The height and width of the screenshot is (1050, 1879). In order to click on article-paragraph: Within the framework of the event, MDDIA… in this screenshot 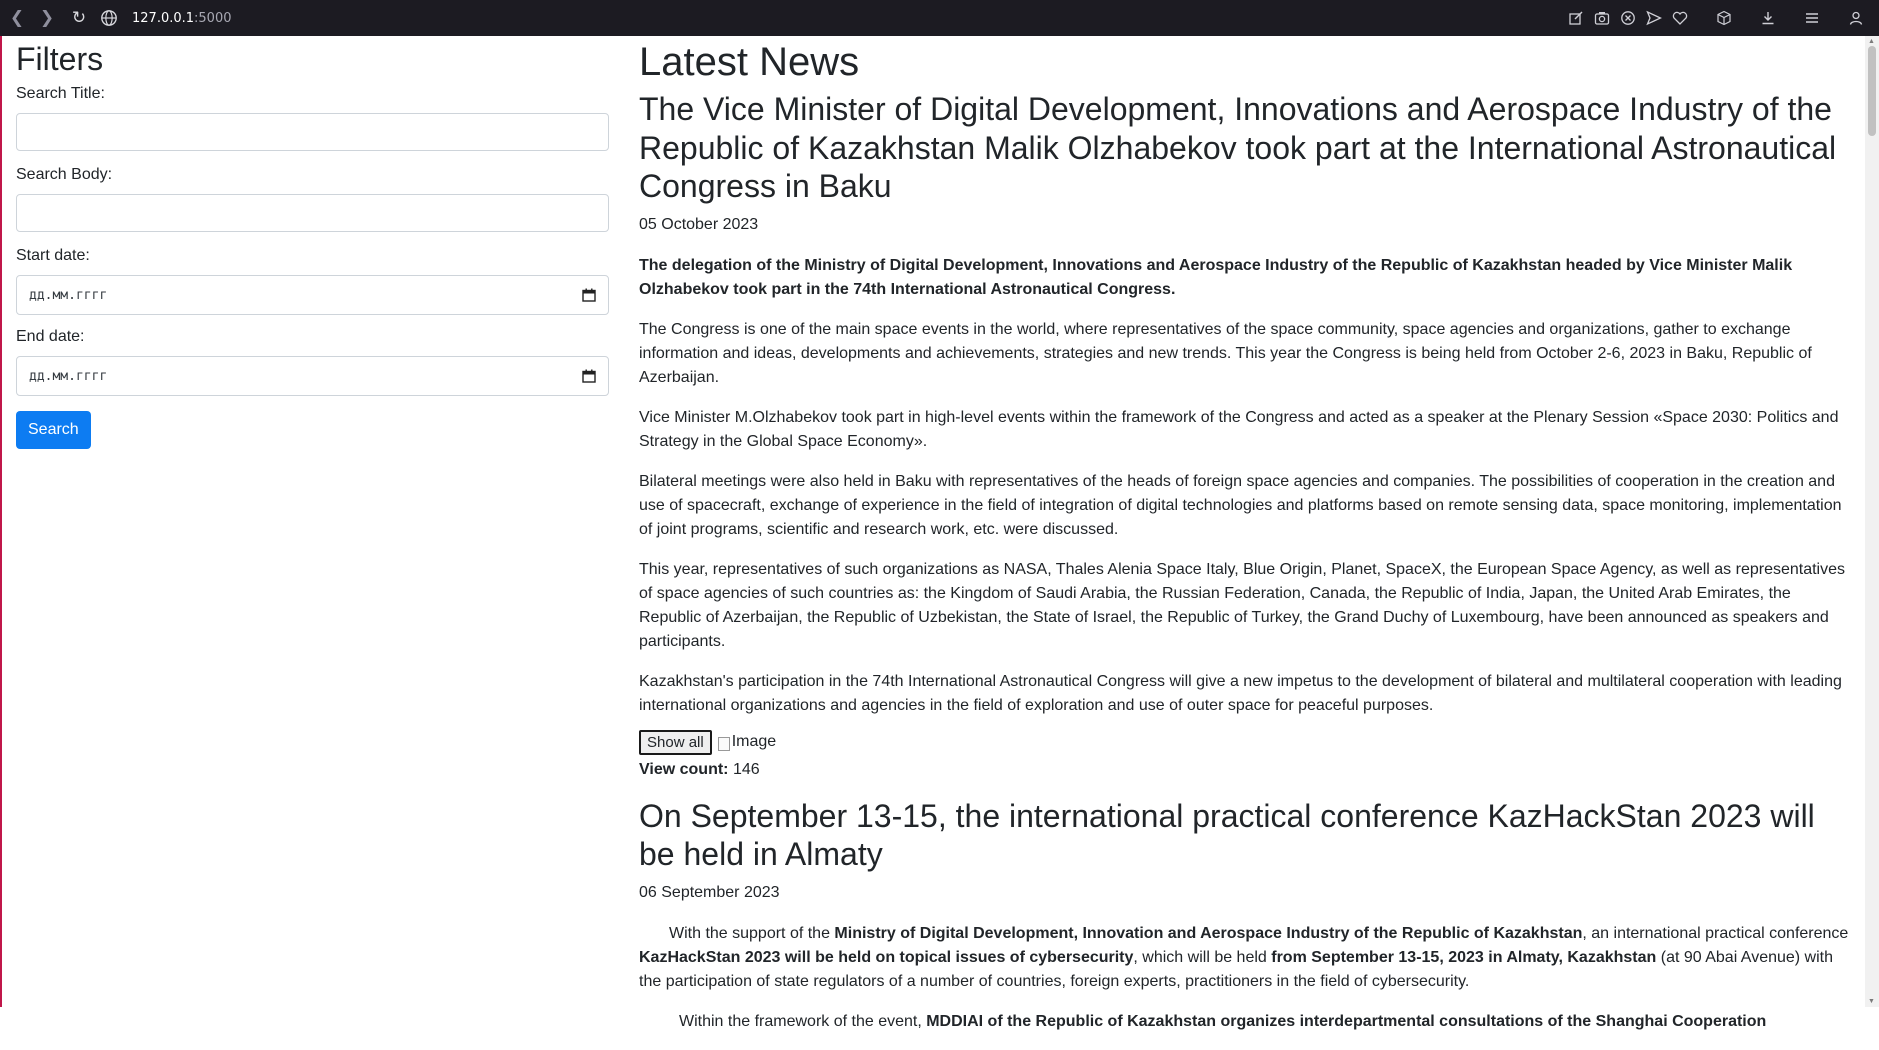, I will do `click(1223, 1021)`.